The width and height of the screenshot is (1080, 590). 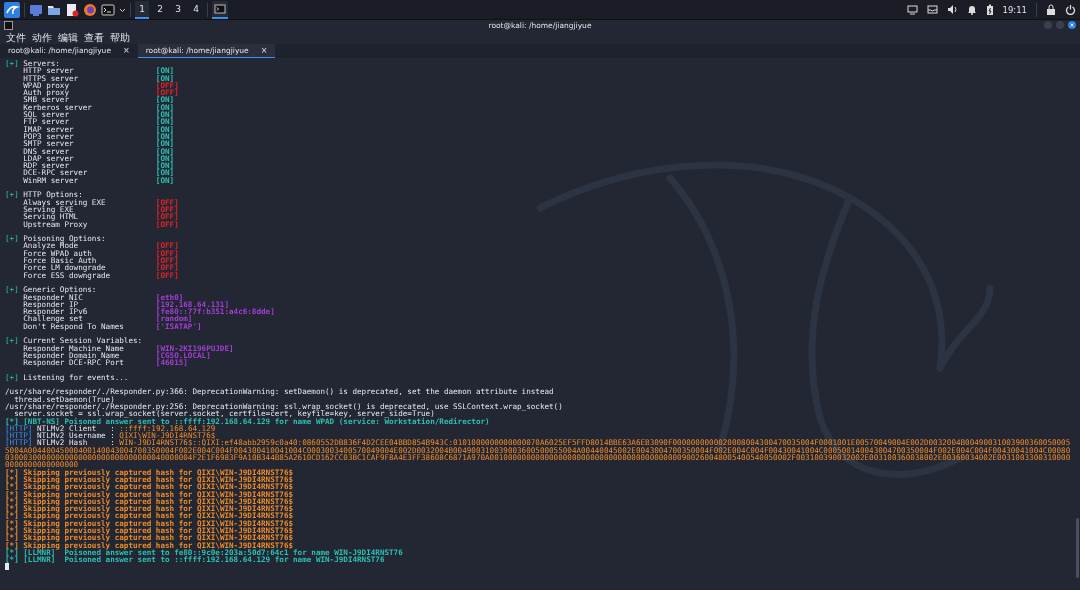 What do you see at coordinates (68, 37) in the screenshot?
I see `menu-item: 编辑` at bounding box center [68, 37].